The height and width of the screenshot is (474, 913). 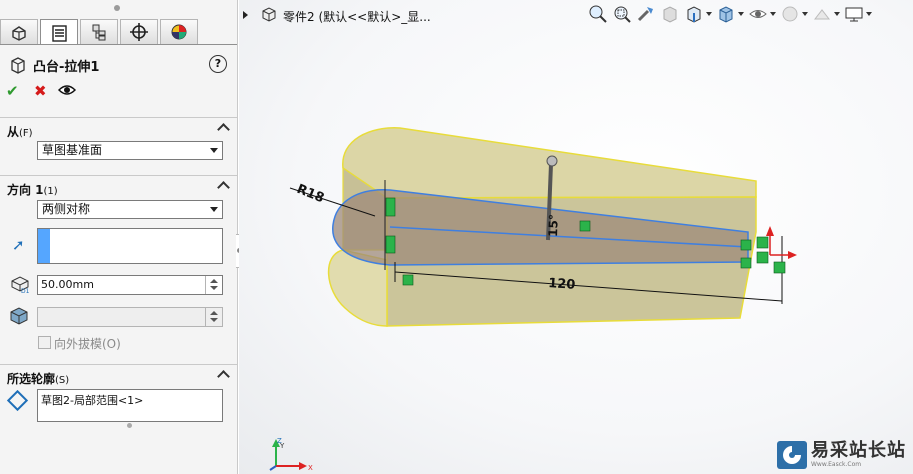 I want to click on watermark-subtext: Www.Easck.Com, so click(x=836, y=464).